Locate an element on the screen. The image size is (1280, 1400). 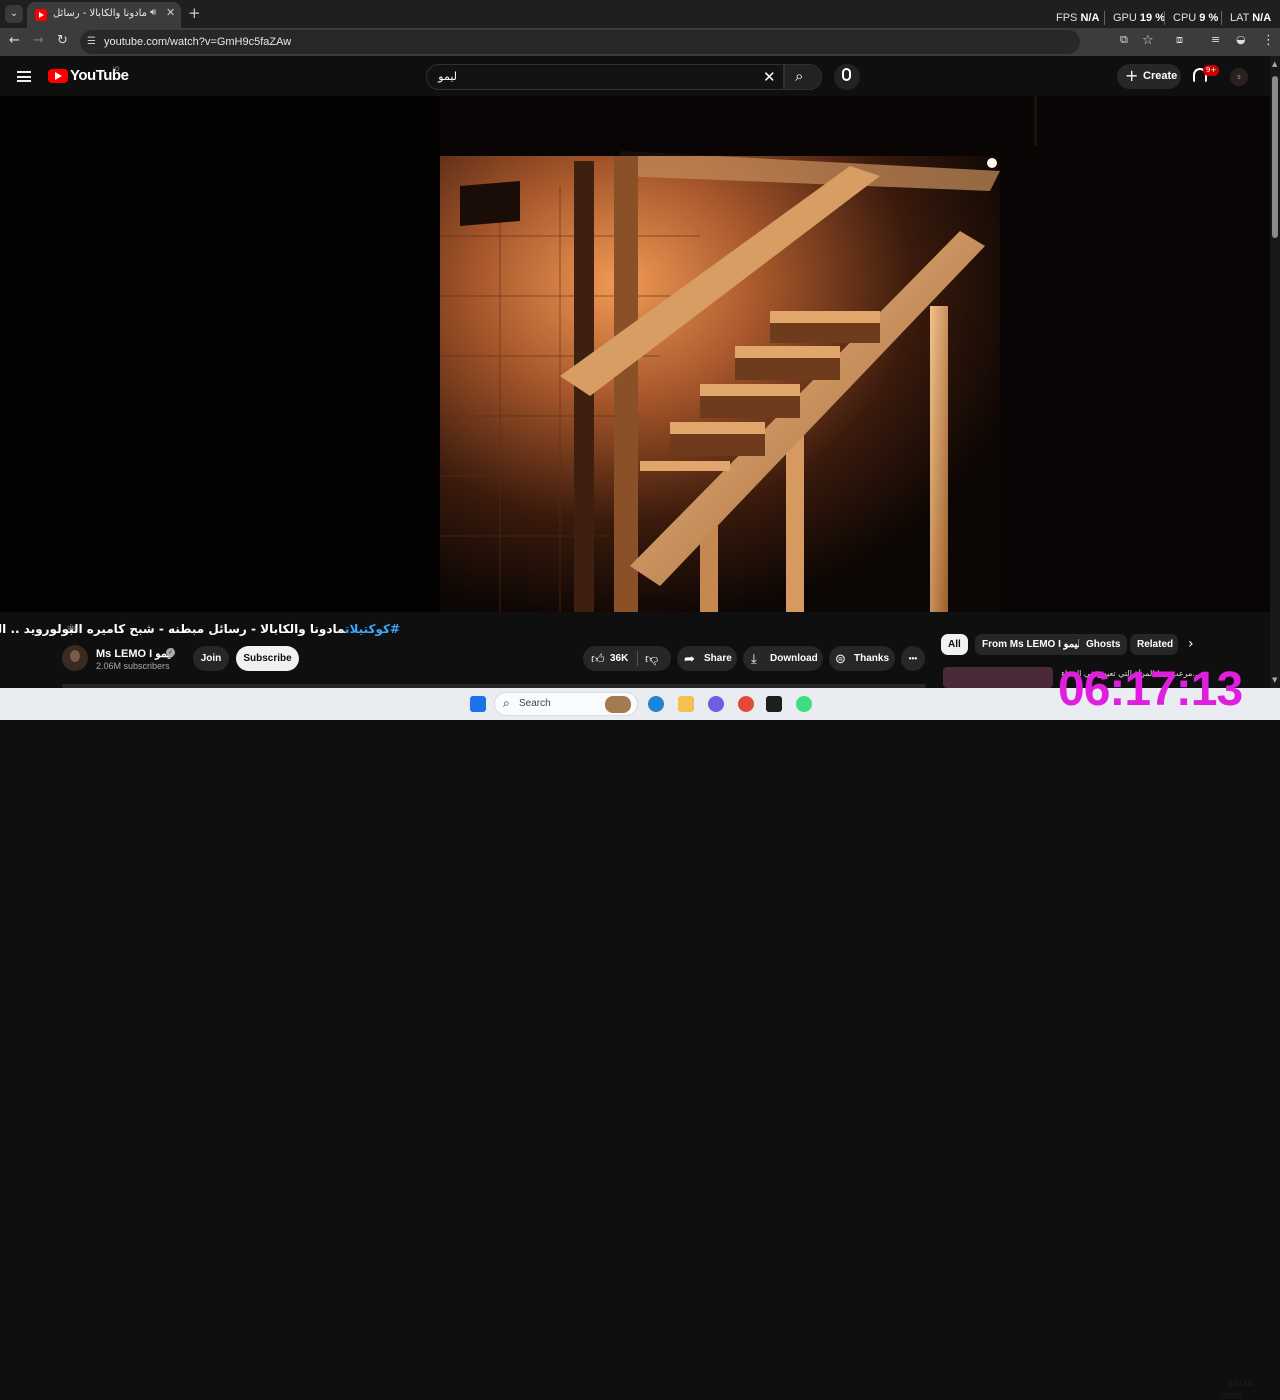
back-arrow-icon: ← is located at coordinates (14, 40).